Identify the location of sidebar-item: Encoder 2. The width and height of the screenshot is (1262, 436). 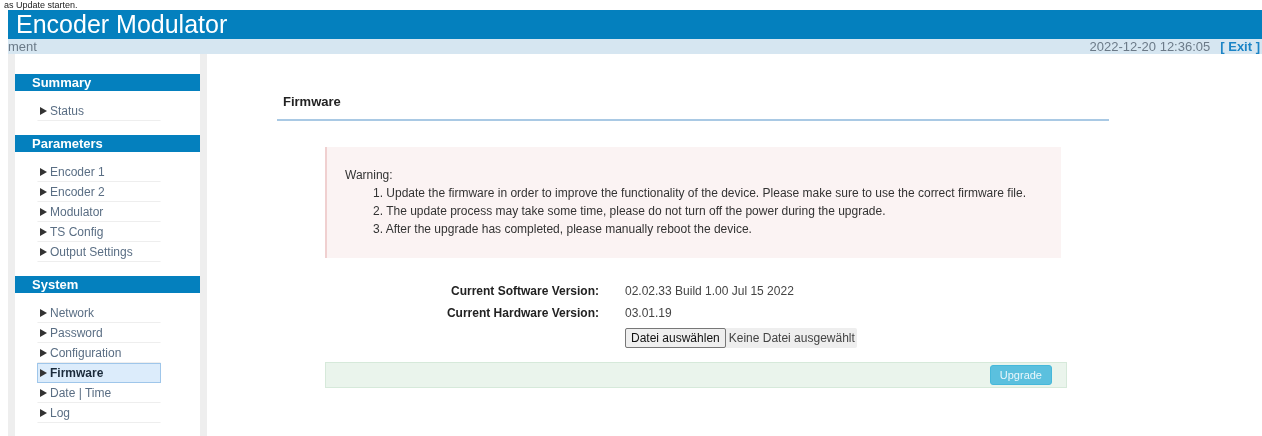
(99, 192).